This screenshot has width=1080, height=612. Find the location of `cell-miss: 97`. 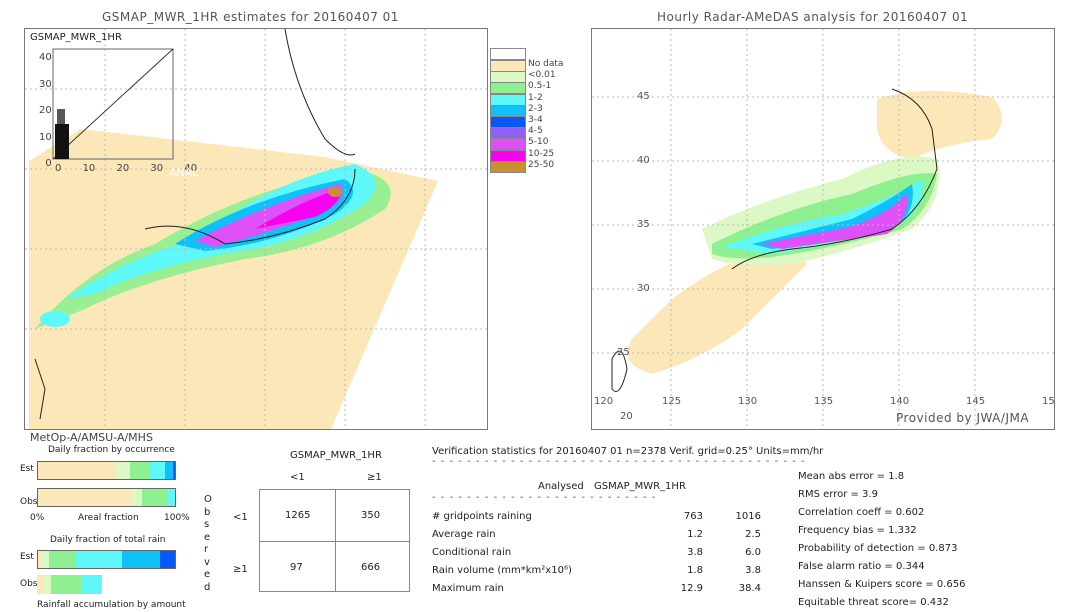

cell-miss: 97 is located at coordinates (296, 567).